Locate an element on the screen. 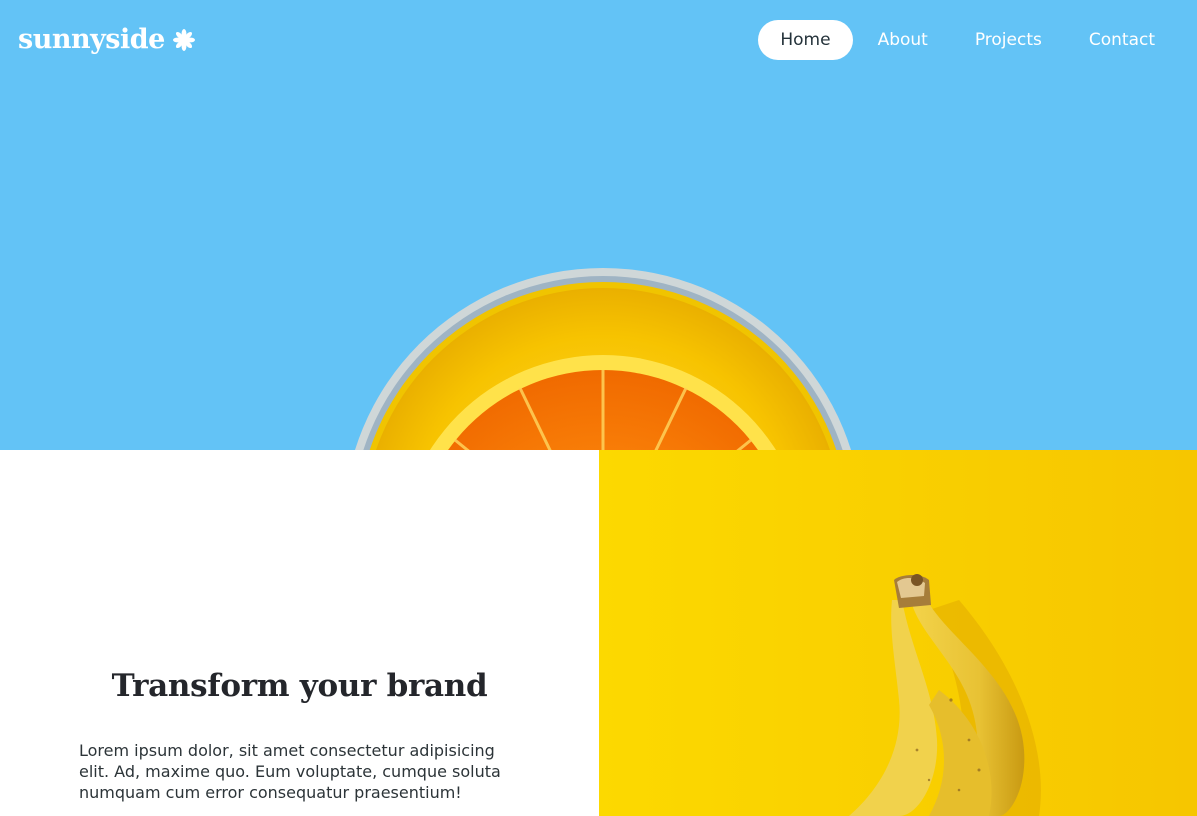  feature-headline: Transform your brand is located at coordinates (299, 685).